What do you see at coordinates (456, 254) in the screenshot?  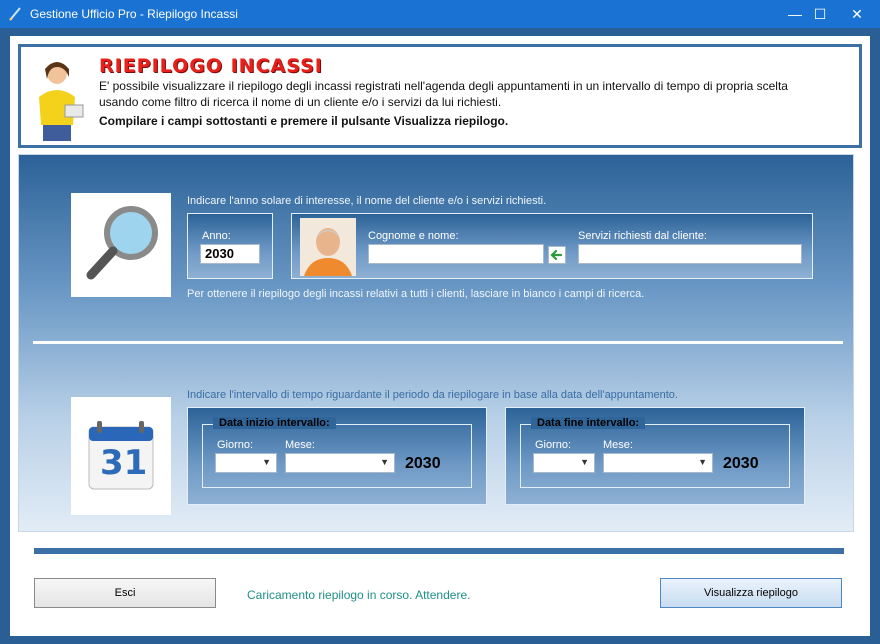 I see `cliente-input` at bounding box center [456, 254].